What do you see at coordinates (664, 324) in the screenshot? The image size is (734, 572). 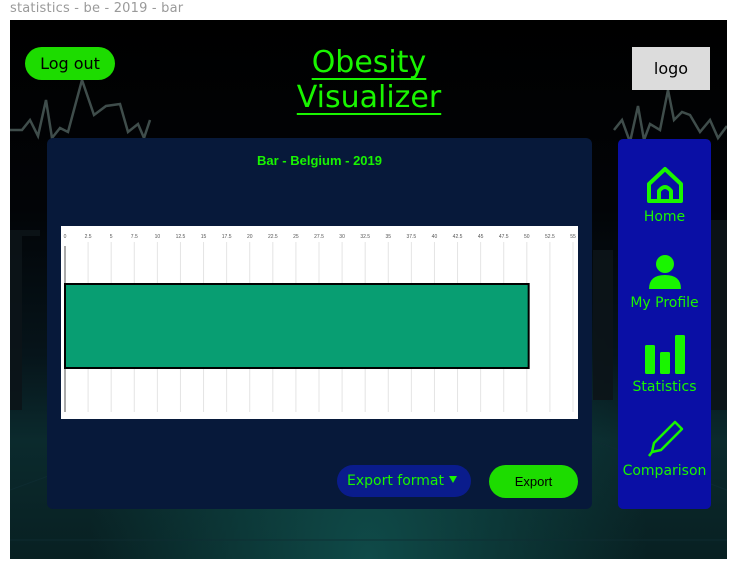 I see `sidebar: Home My Profile Statistics Comparison` at bounding box center [664, 324].